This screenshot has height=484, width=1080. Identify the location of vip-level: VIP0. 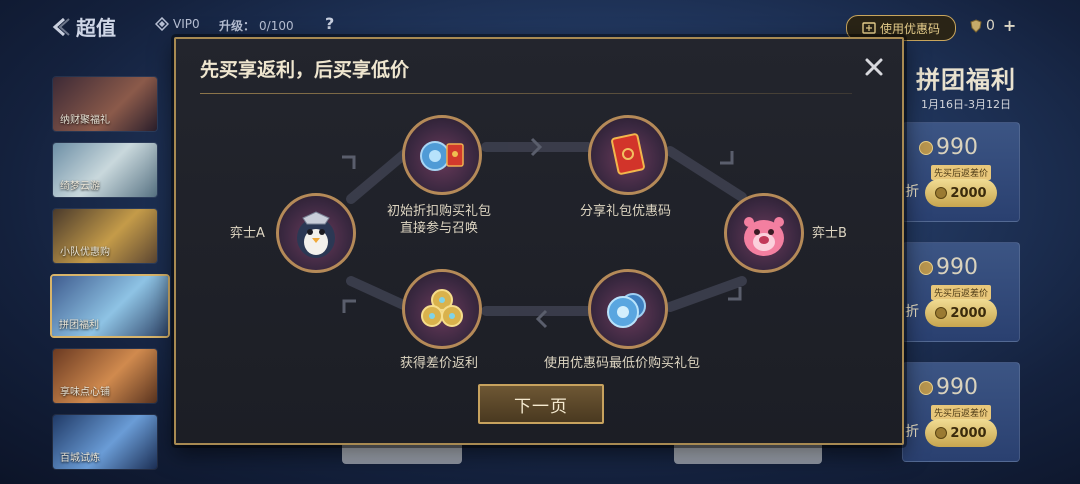
(177, 24).